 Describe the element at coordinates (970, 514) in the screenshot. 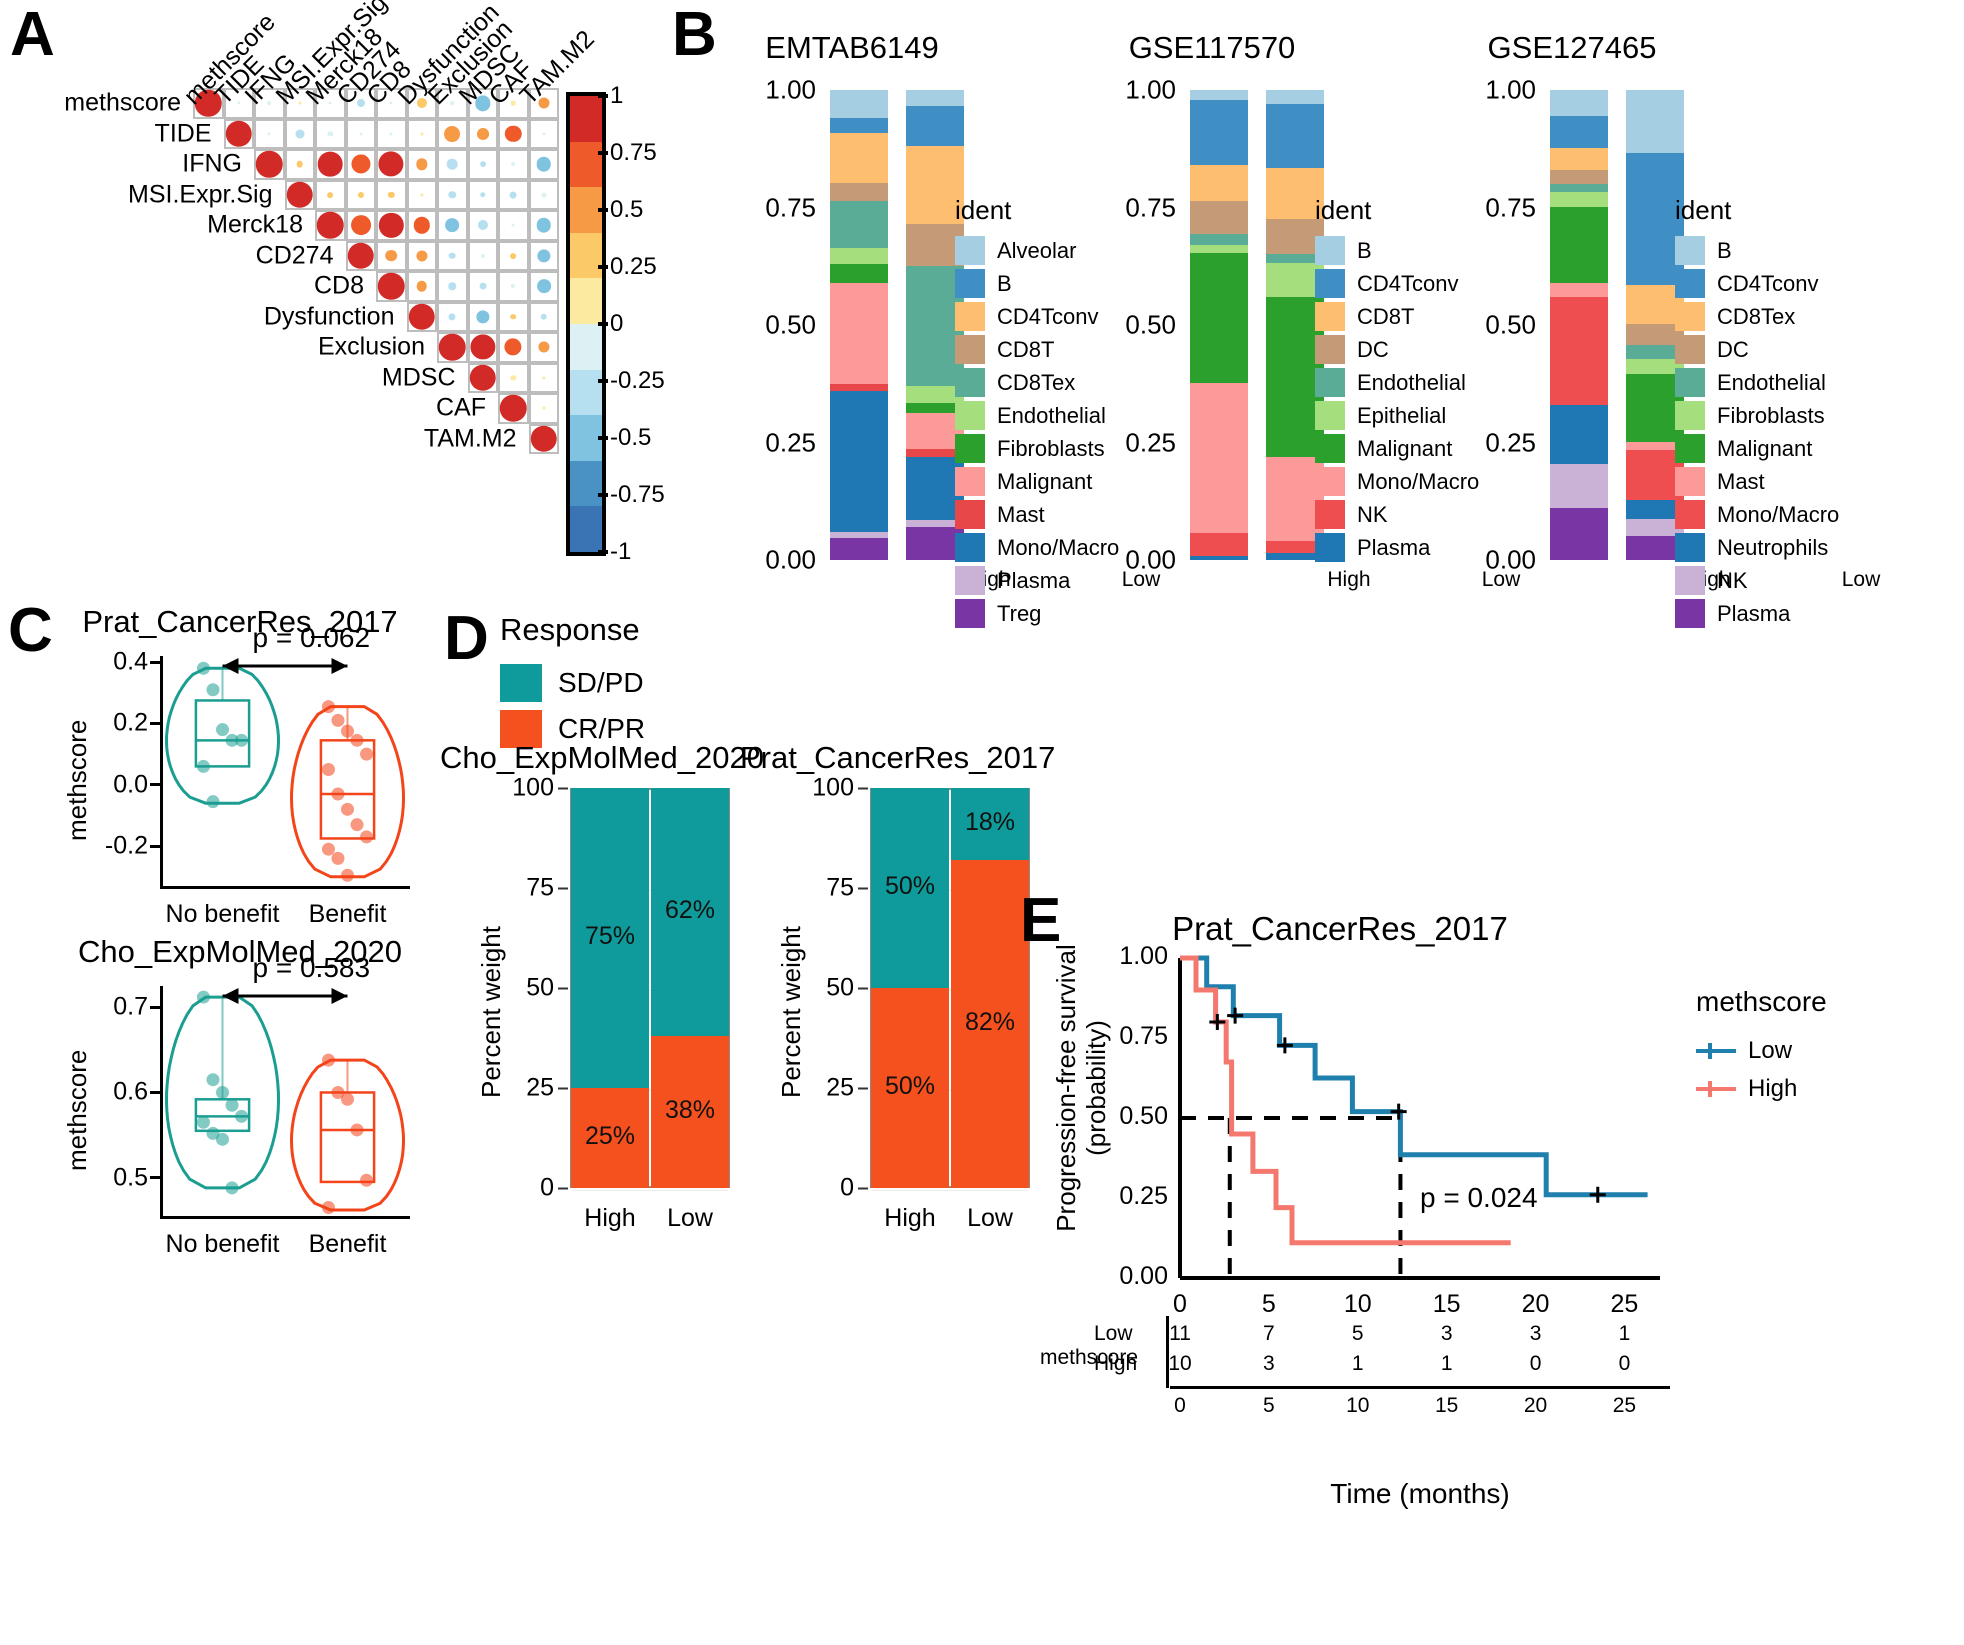

I see `legend-swatch-Mast` at that location.